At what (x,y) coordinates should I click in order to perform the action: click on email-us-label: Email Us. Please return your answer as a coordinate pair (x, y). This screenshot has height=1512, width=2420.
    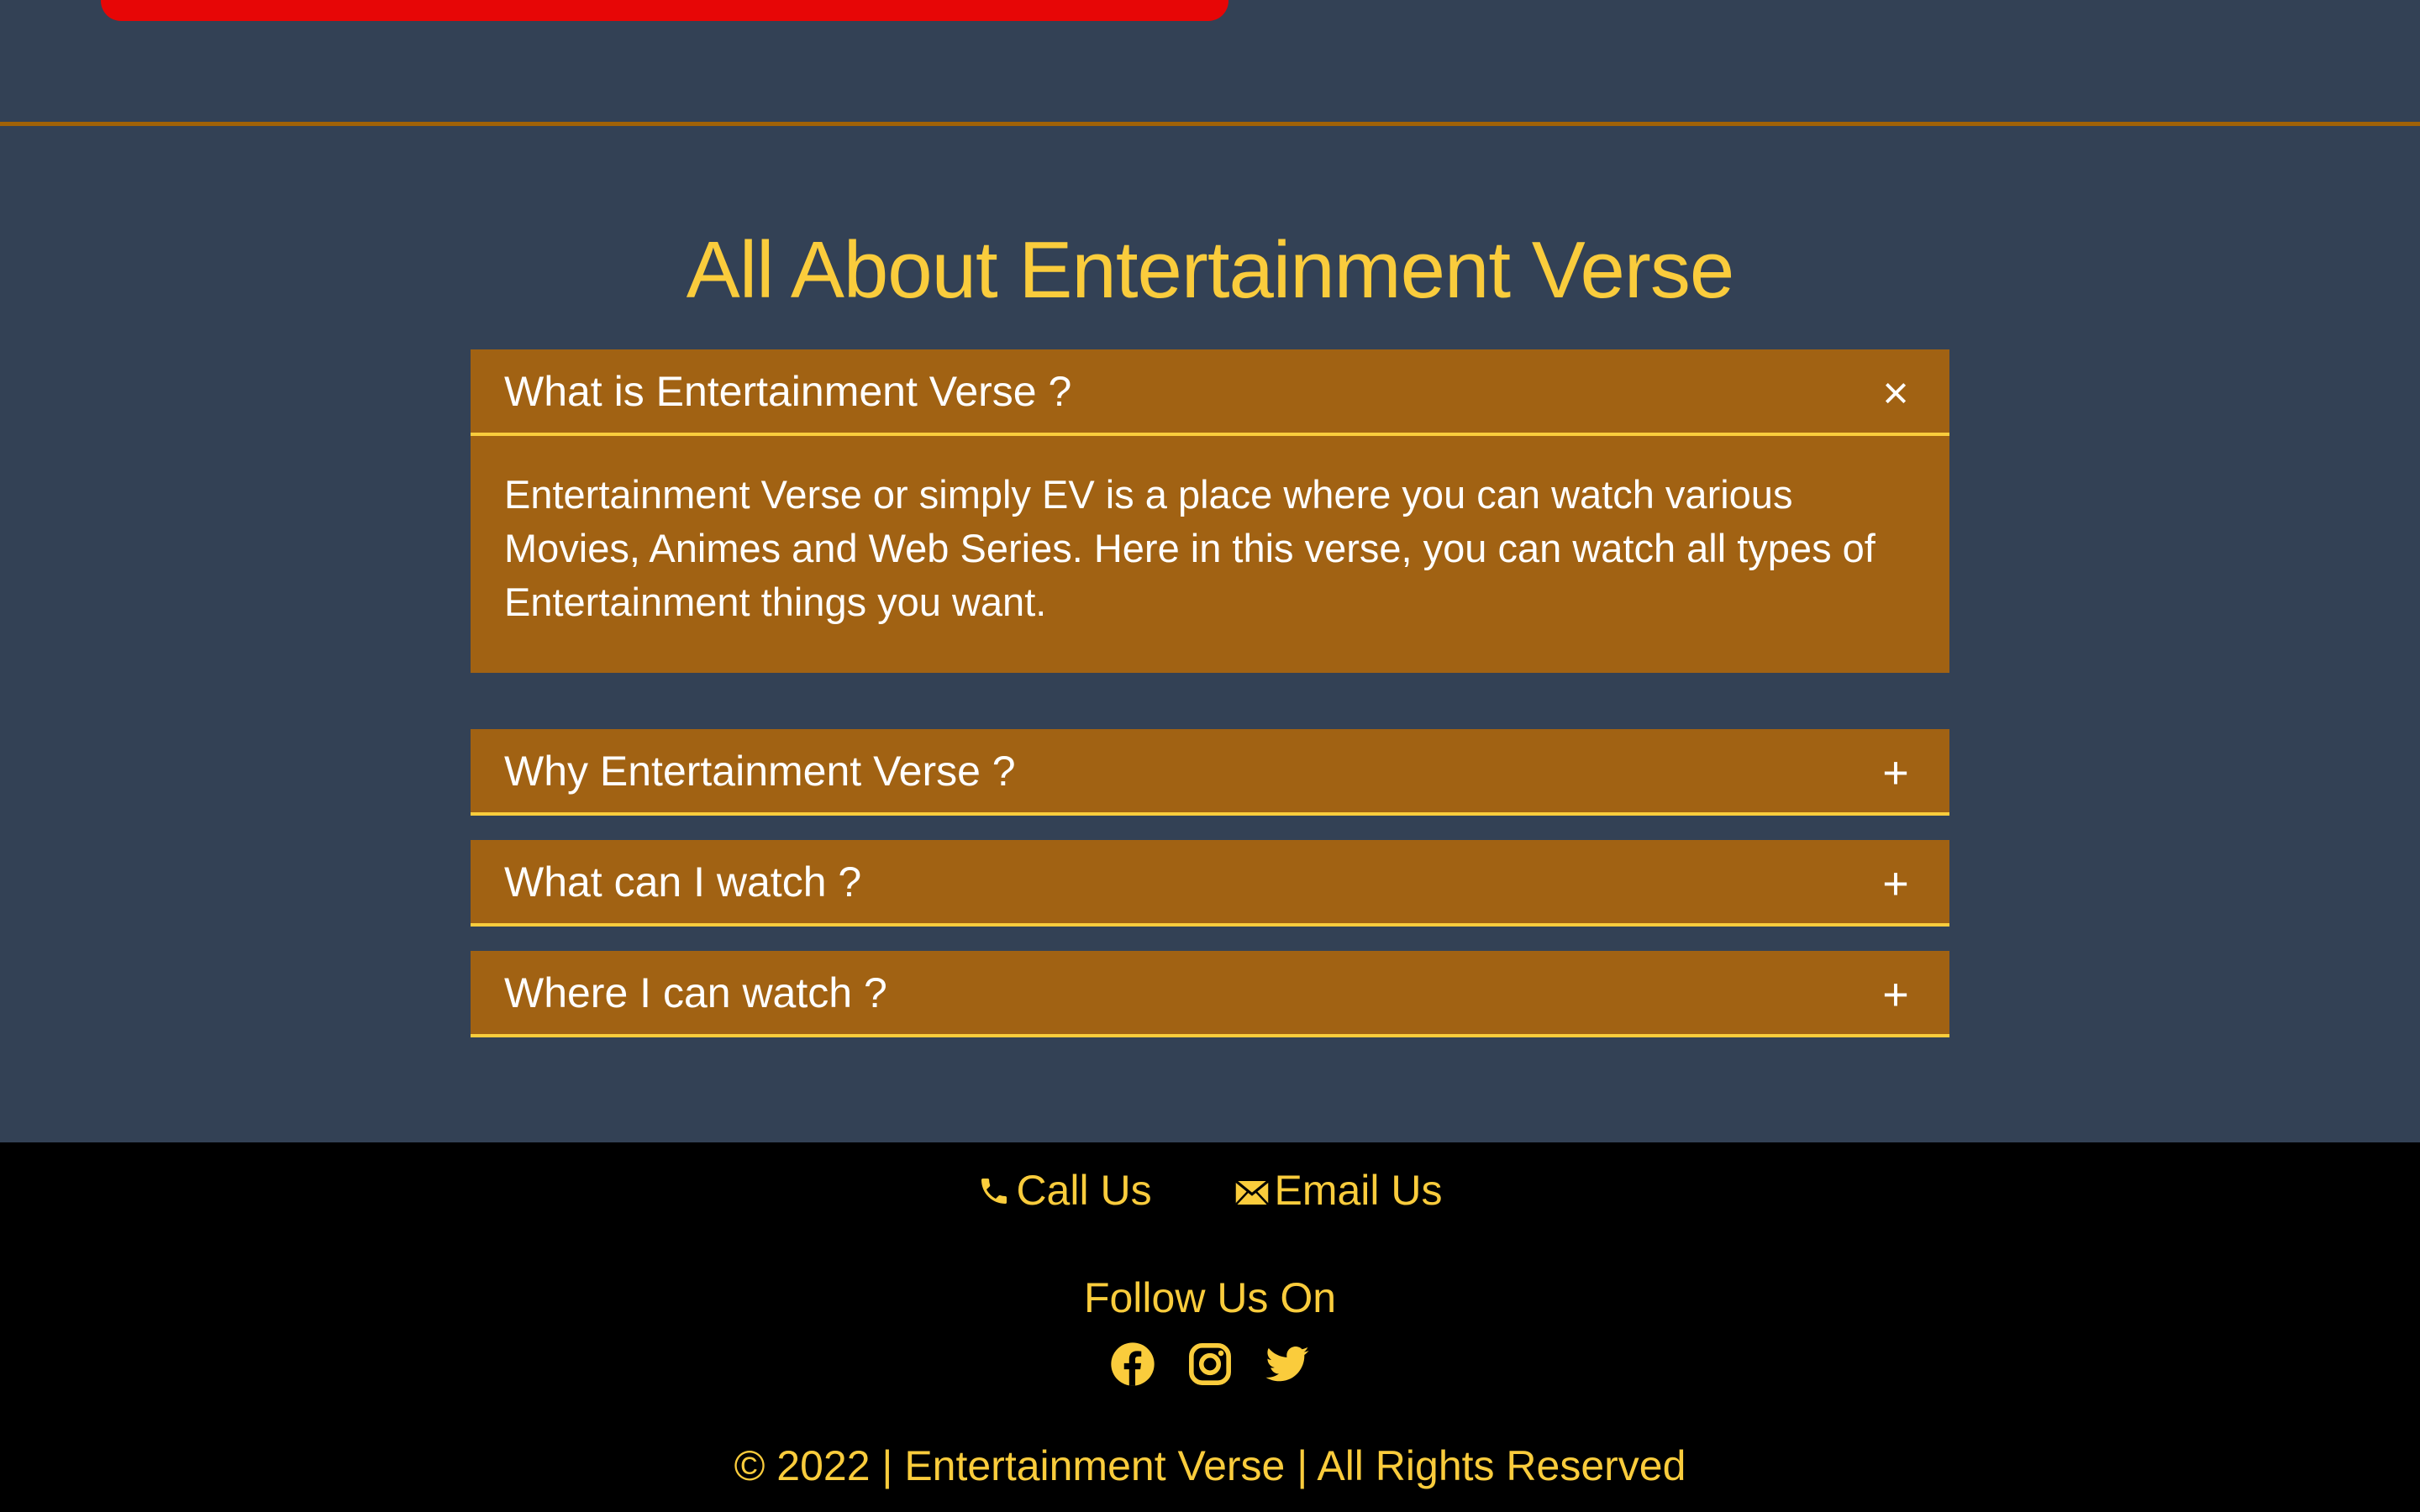
    Looking at the image, I should click on (1358, 1190).